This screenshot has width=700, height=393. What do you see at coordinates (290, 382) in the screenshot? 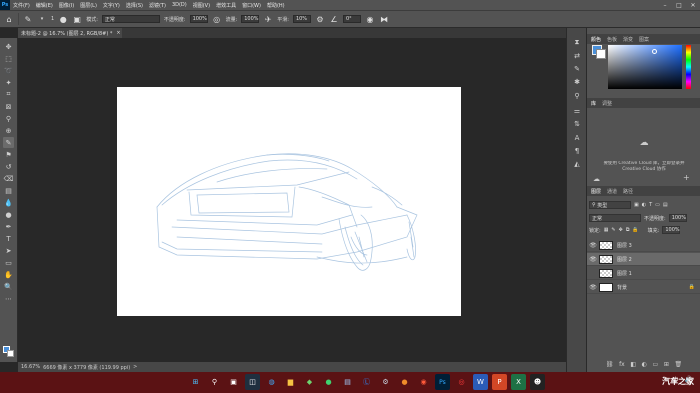
I see `file-explorer-icon: ▆` at bounding box center [290, 382].